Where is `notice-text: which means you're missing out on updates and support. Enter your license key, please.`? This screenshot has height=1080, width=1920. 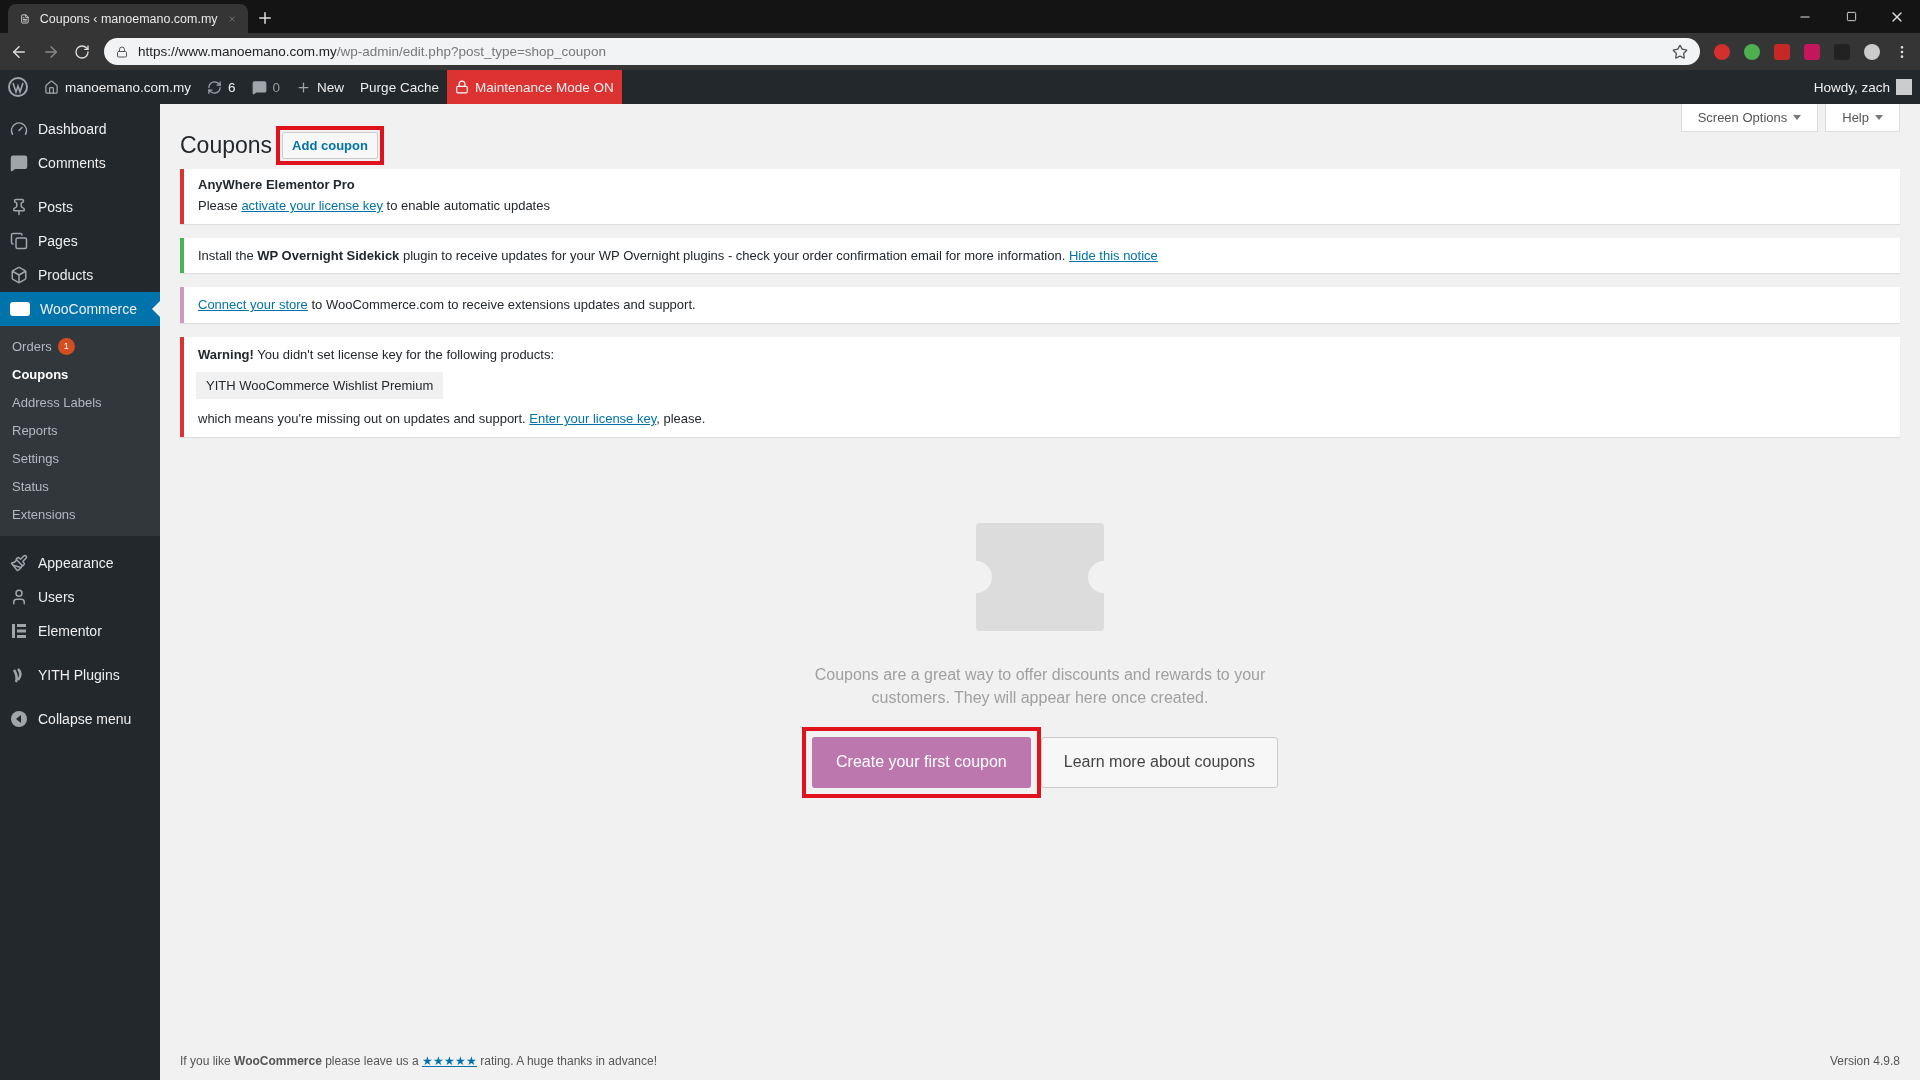 notice-text: which means you're missing out on updates and support. Enter your license key, please. is located at coordinates (452, 419).